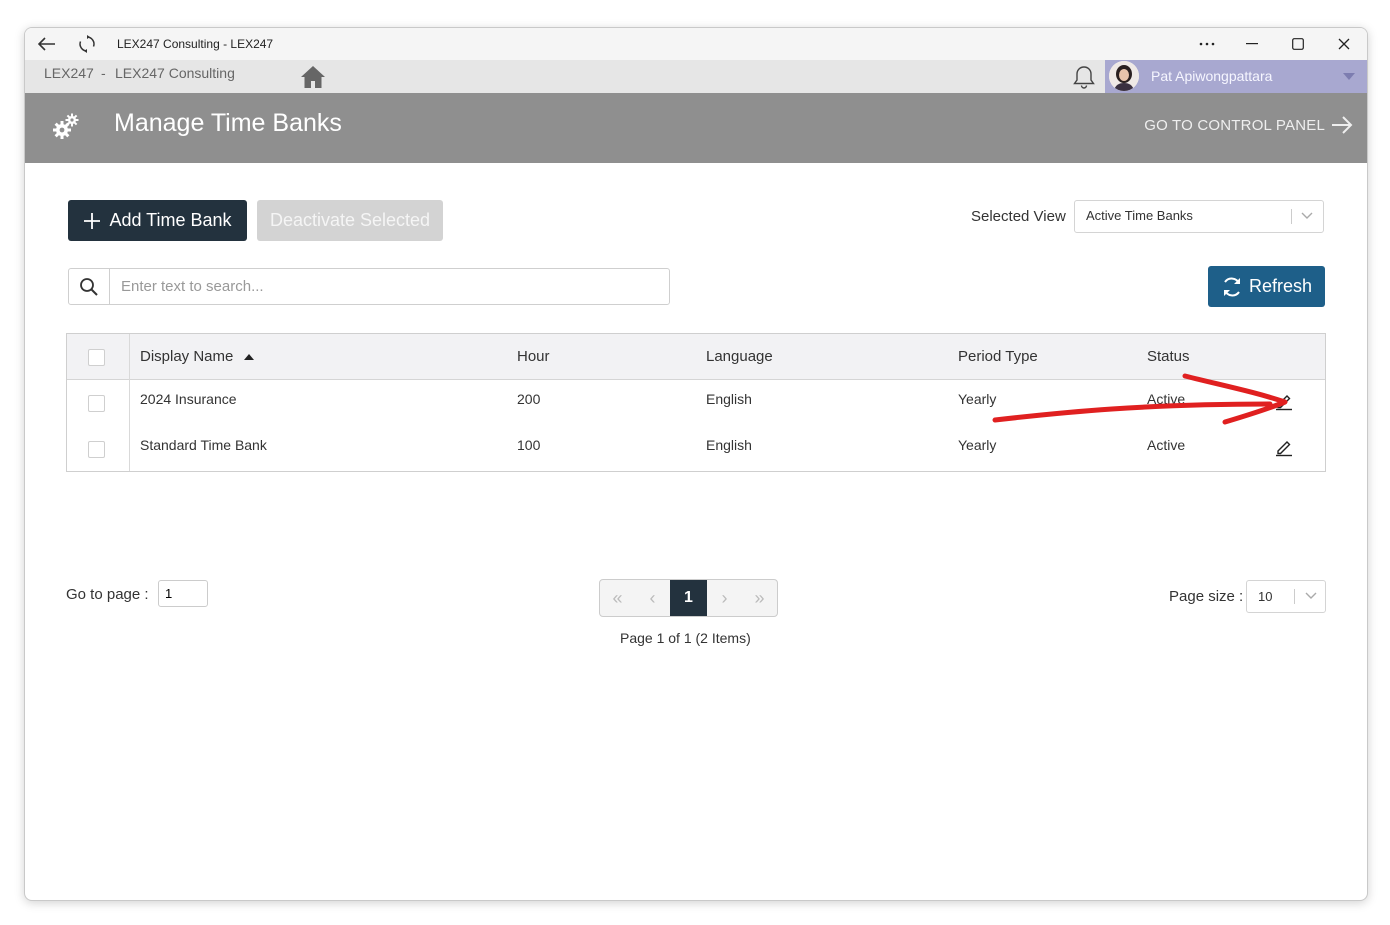 Image resolution: width=1390 pixels, height=925 pixels. I want to click on search-icon, so click(89, 286).